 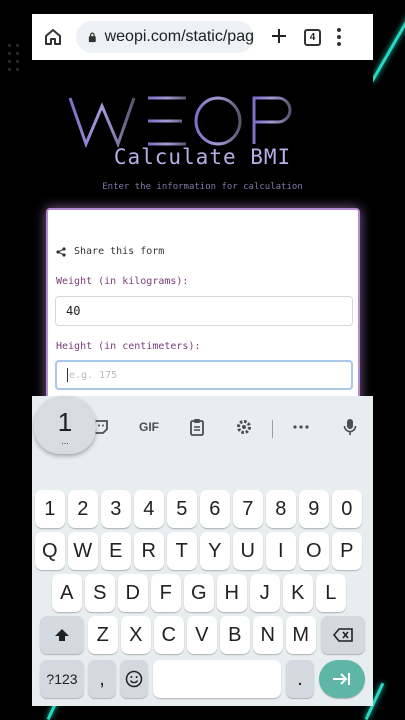 I want to click on home-button, so click(x=53, y=37).